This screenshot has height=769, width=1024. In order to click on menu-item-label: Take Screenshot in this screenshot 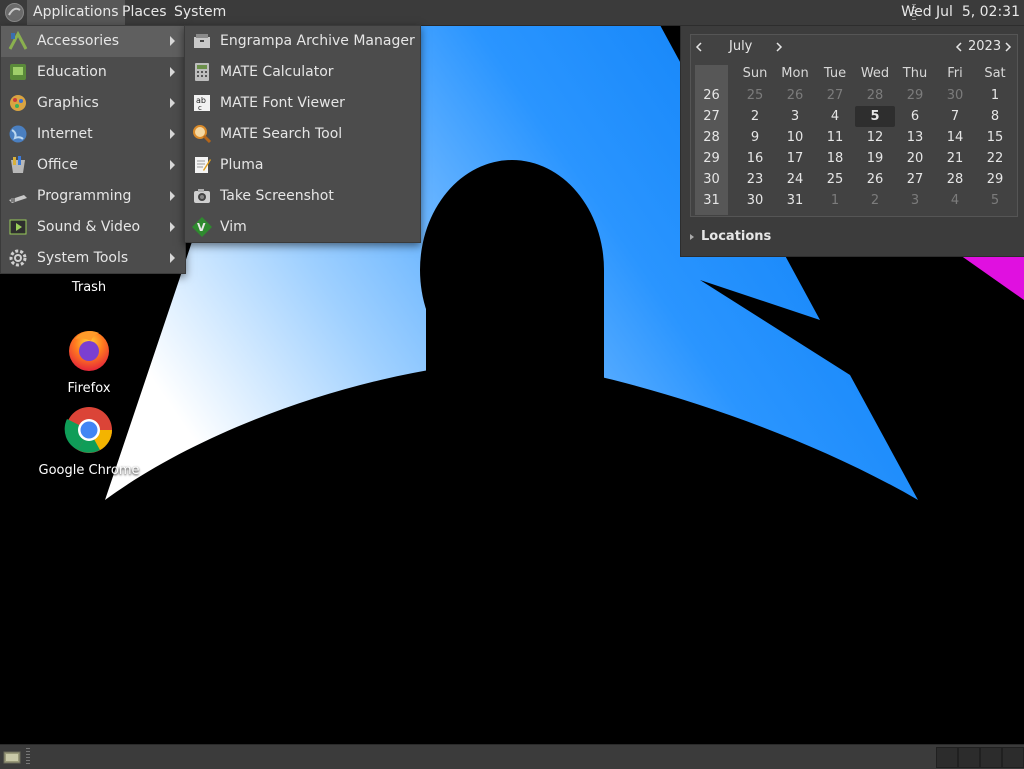, I will do `click(277, 196)`.